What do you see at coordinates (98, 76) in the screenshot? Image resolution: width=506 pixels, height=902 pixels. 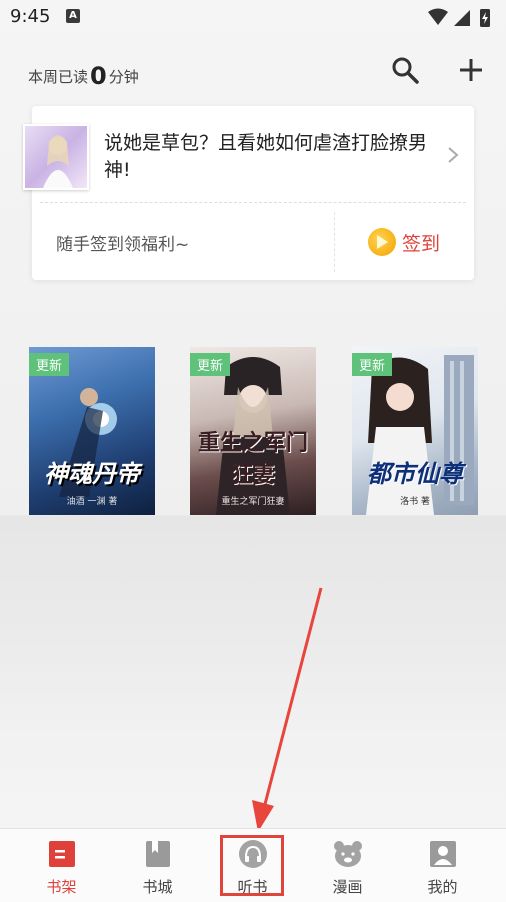 I see `weekly-minutes: 0` at bounding box center [98, 76].